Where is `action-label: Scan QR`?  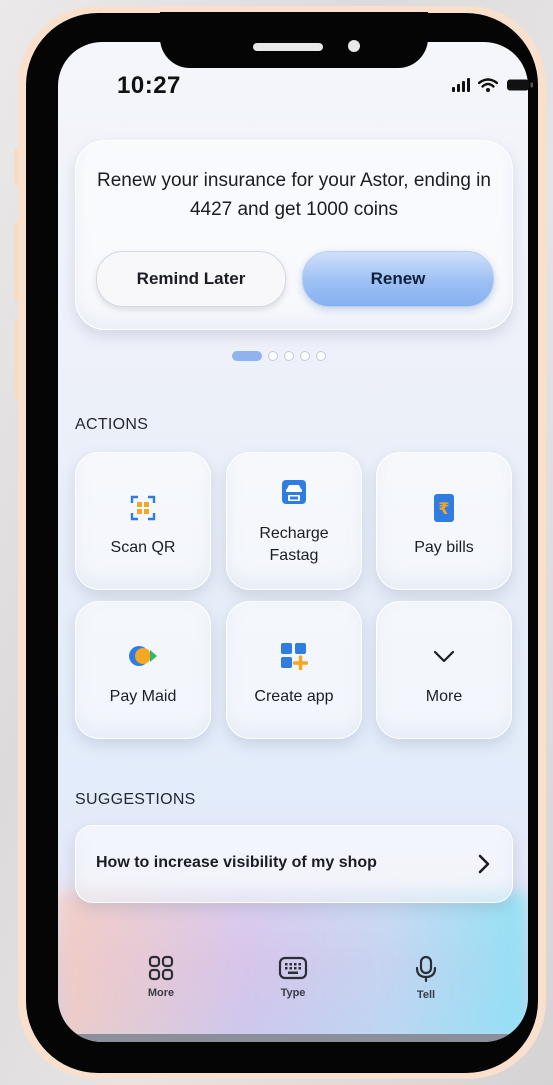 action-label: Scan QR is located at coordinates (143, 547).